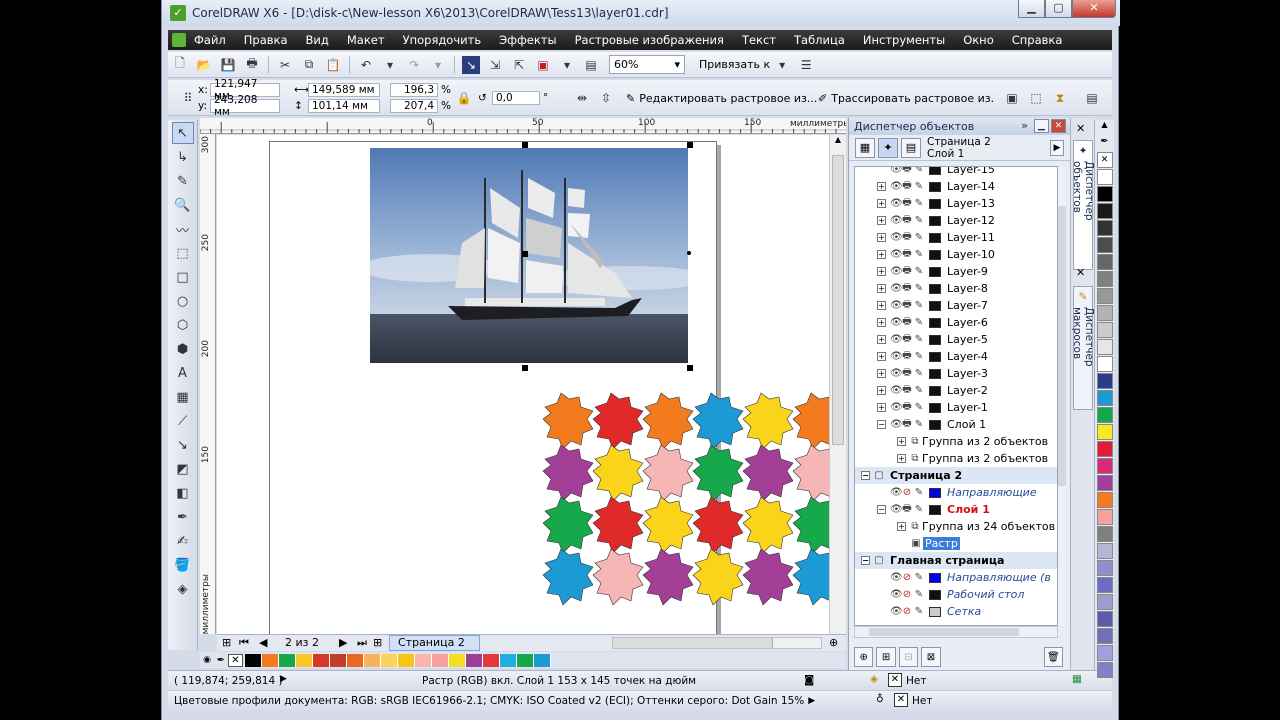 The image size is (1280, 720). Describe the element at coordinates (495, 65) in the screenshot. I see `import-icon: ⇲` at that location.